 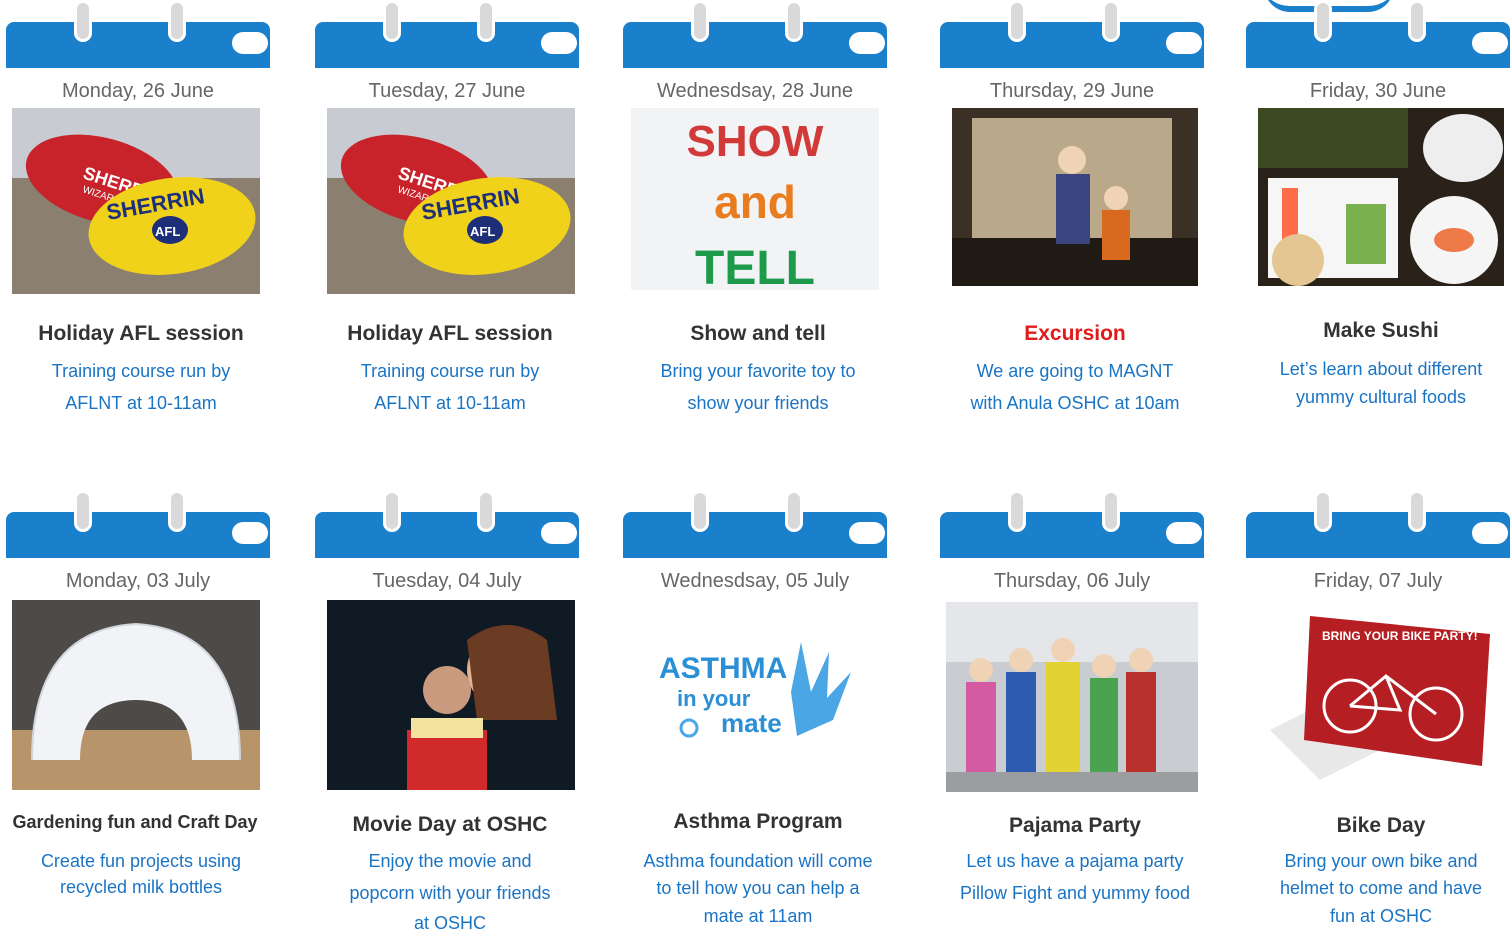 What do you see at coordinates (758, 888) in the screenshot?
I see `day-desc-line2: to tell how you can help a` at bounding box center [758, 888].